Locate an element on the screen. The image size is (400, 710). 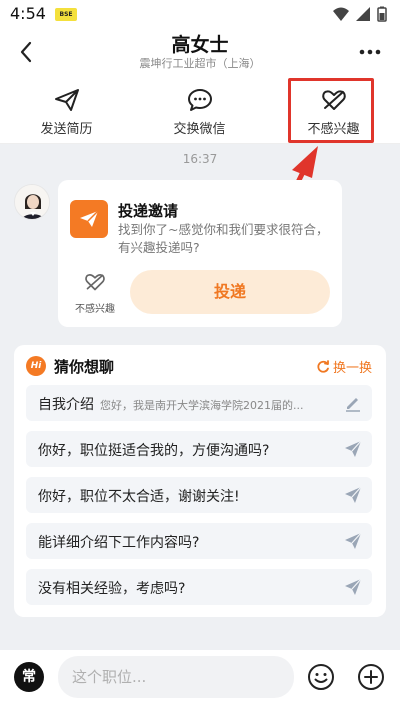
suggestion-item: 你好，职位挺适合我的，方便沟通吗? is located at coordinates (199, 449).